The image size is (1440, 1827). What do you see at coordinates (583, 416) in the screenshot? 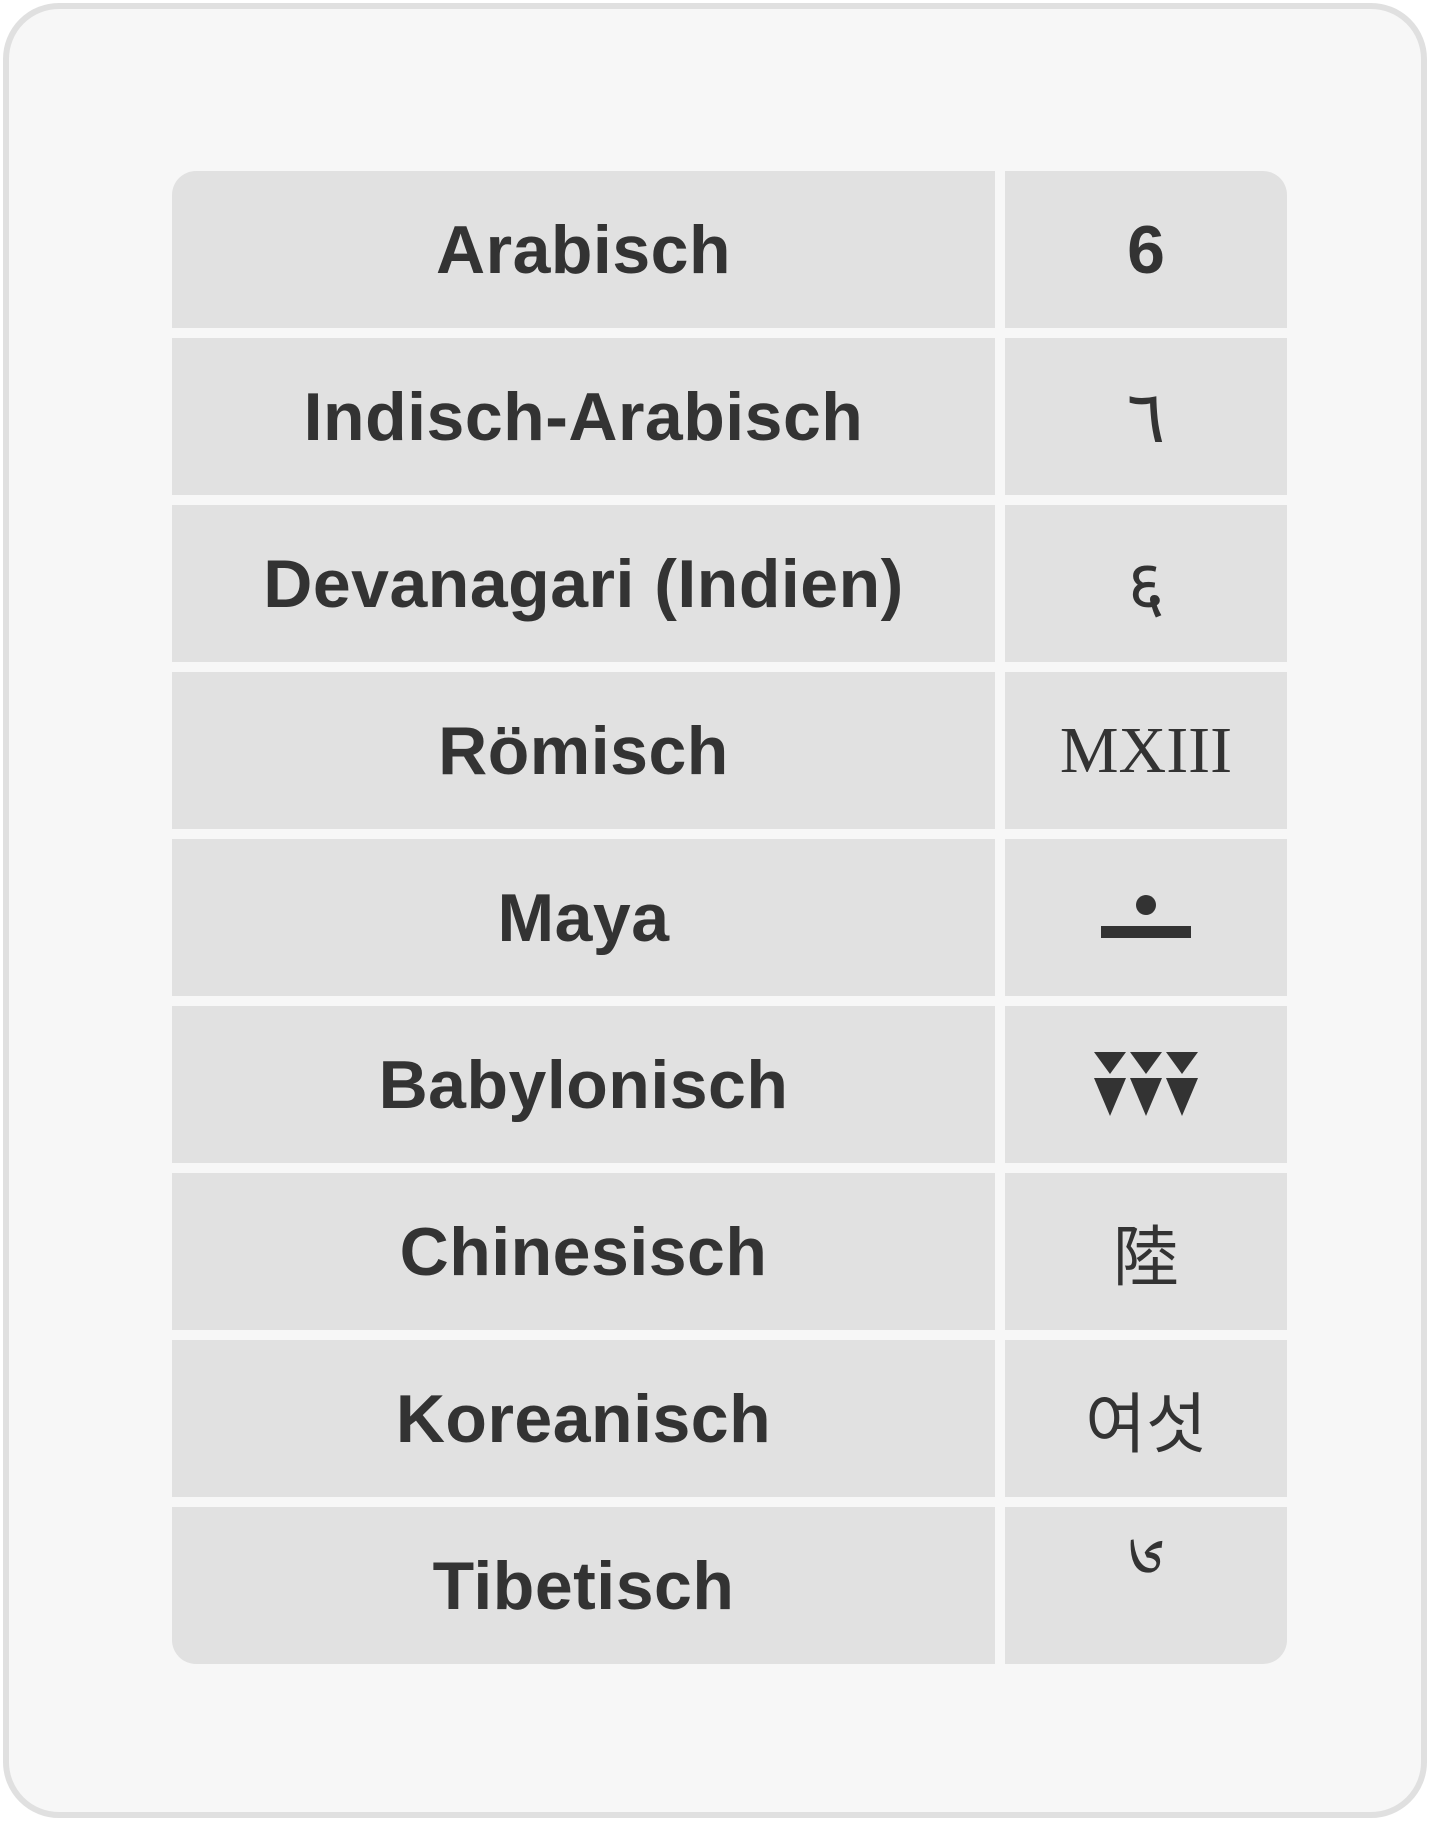
I see `table-cell-system-name: Indisch-Arabisch` at bounding box center [583, 416].